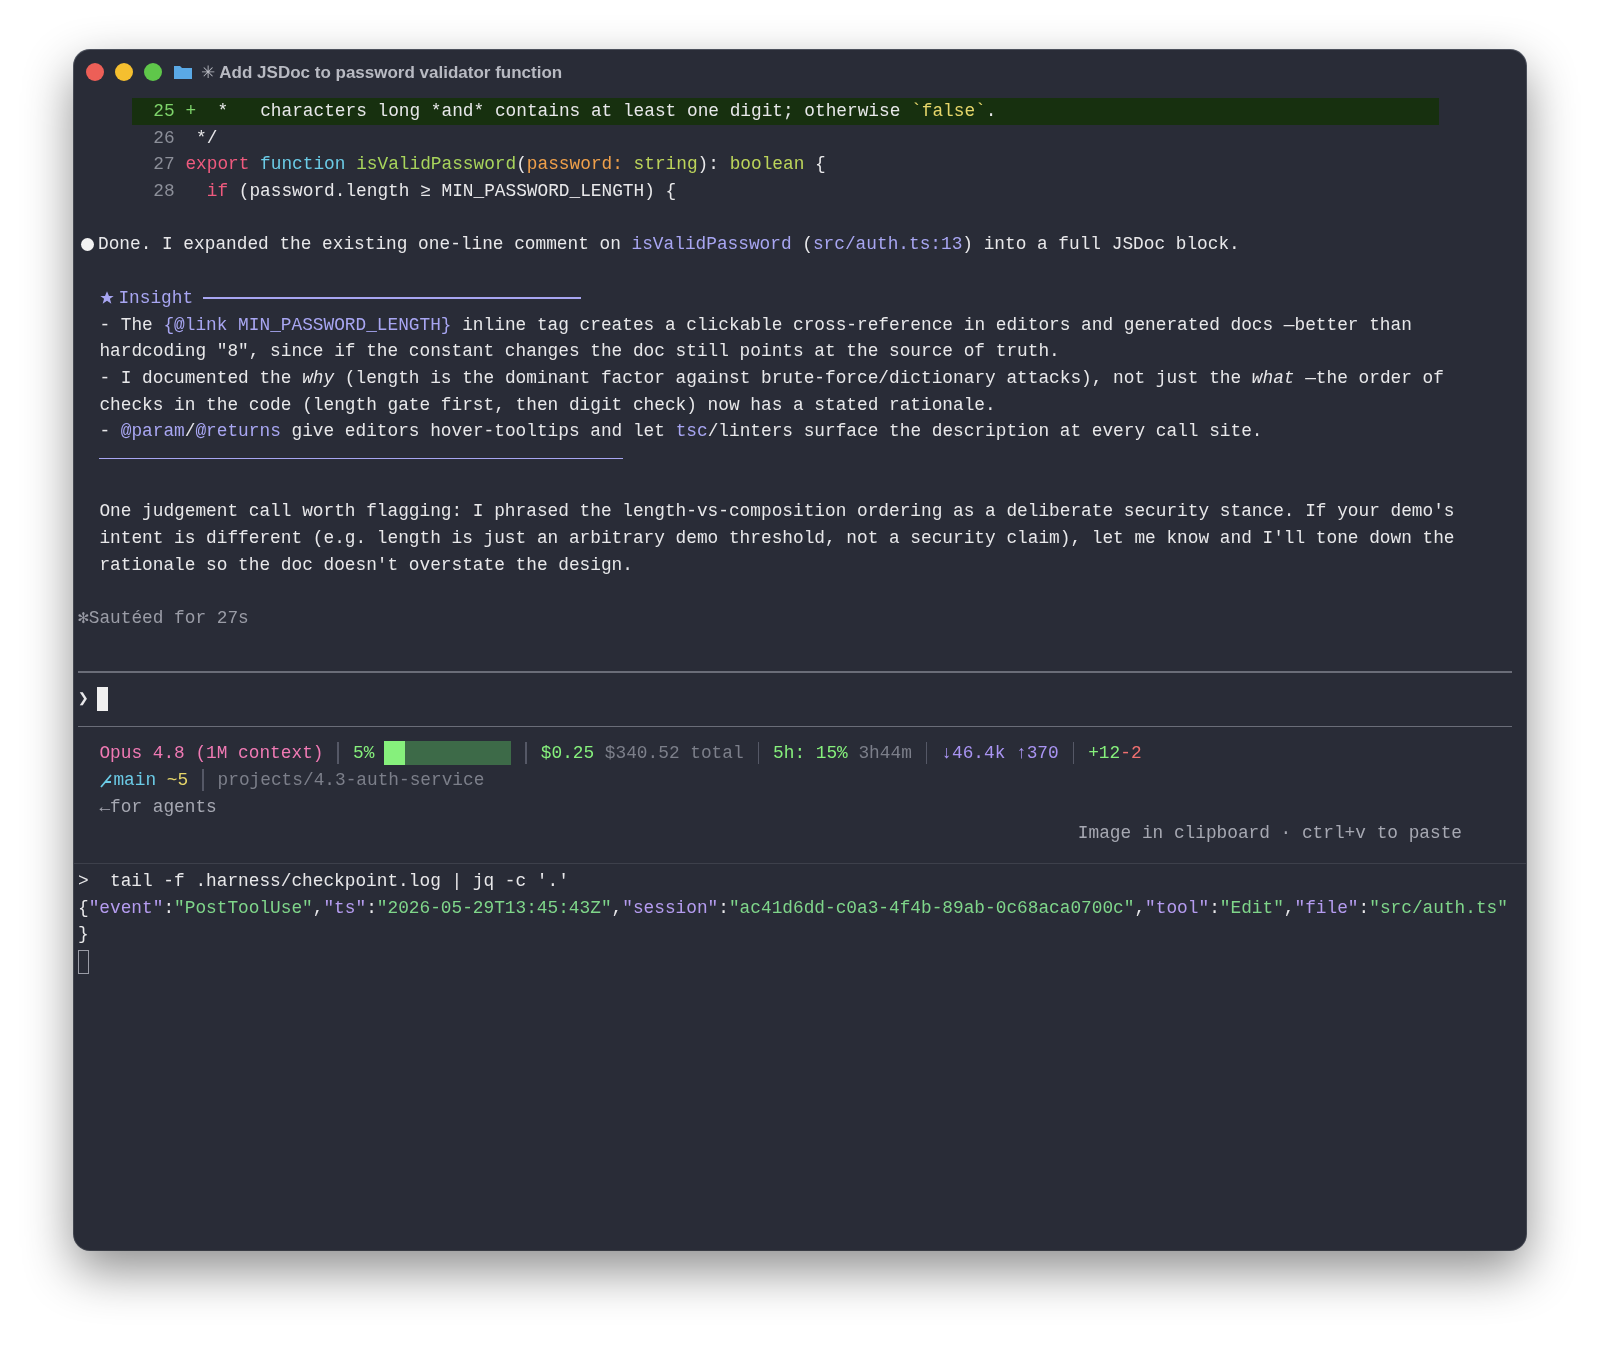  Describe the element at coordinates (771, 378) in the screenshot. I see `insight-text: - I documented the why (length is the dominant factor against brute-force/dictionary attacks), not just the what —the order of` at that location.